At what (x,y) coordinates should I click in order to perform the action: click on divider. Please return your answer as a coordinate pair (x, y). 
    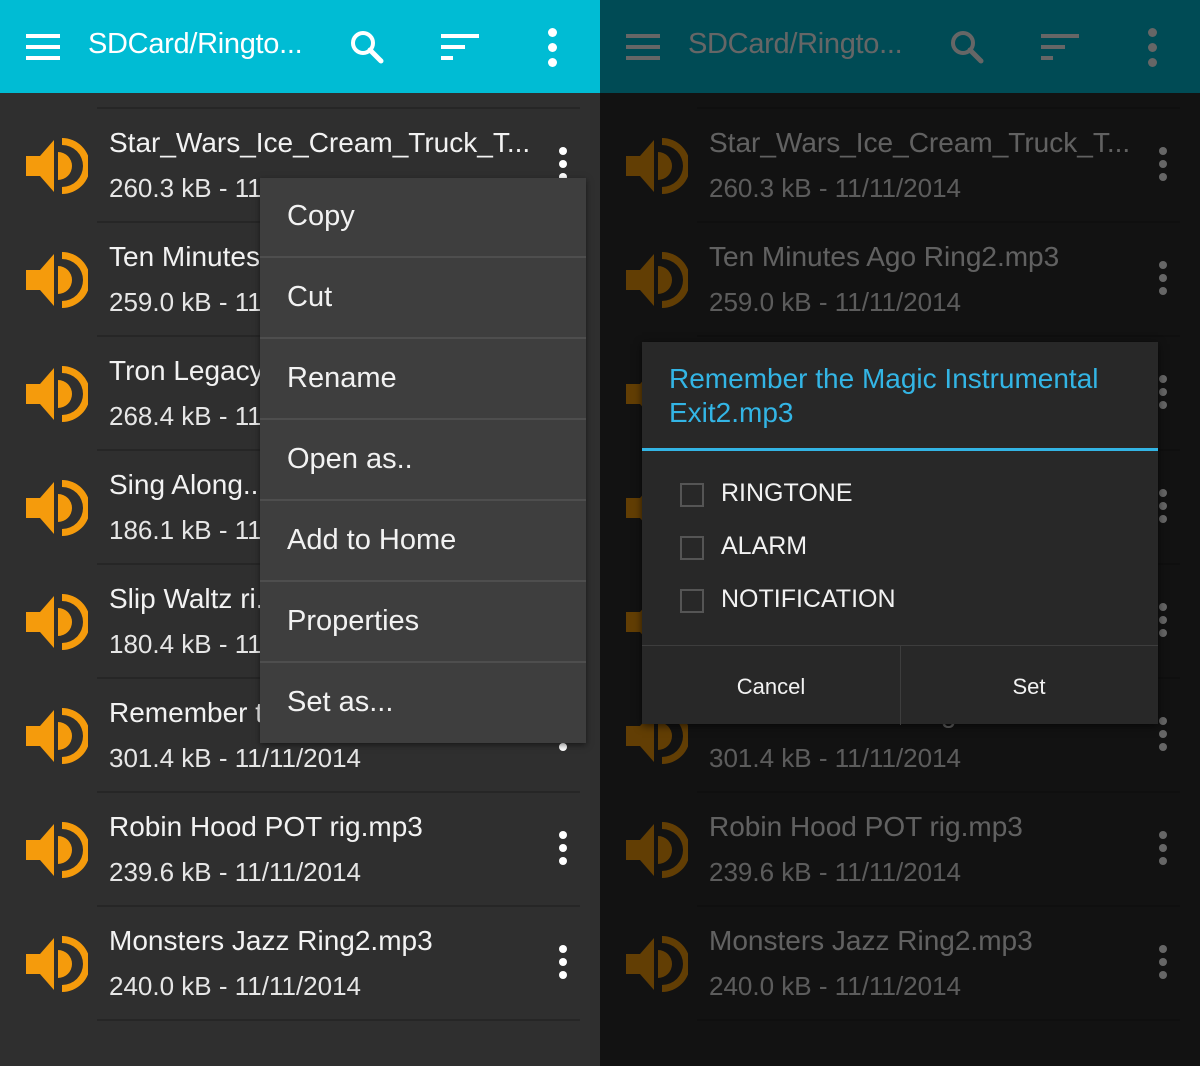
    Looking at the image, I should click on (338, 1020).